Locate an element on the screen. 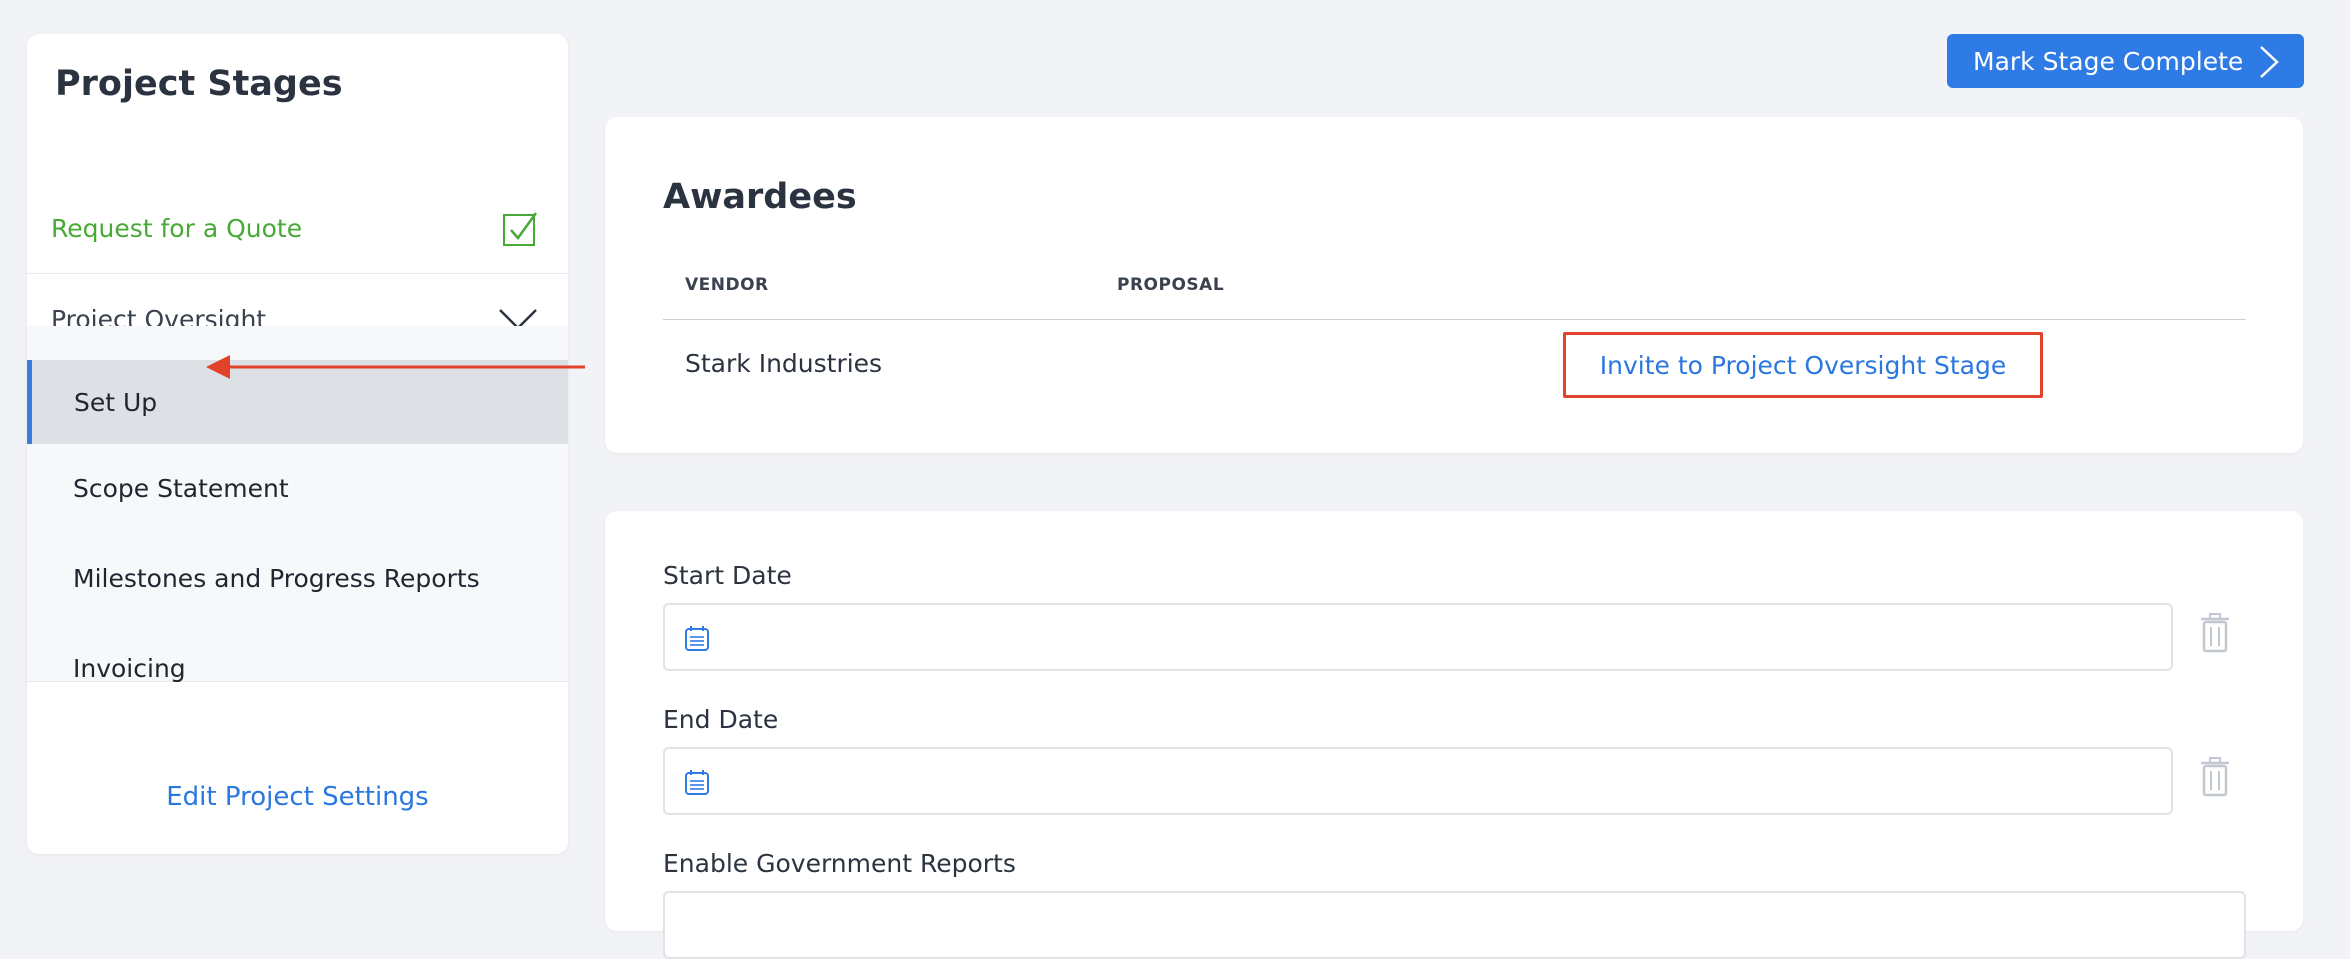 The width and height of the screenshot is (2350, 959). checkbox-checked-icon is located at coordinates (520, 228).